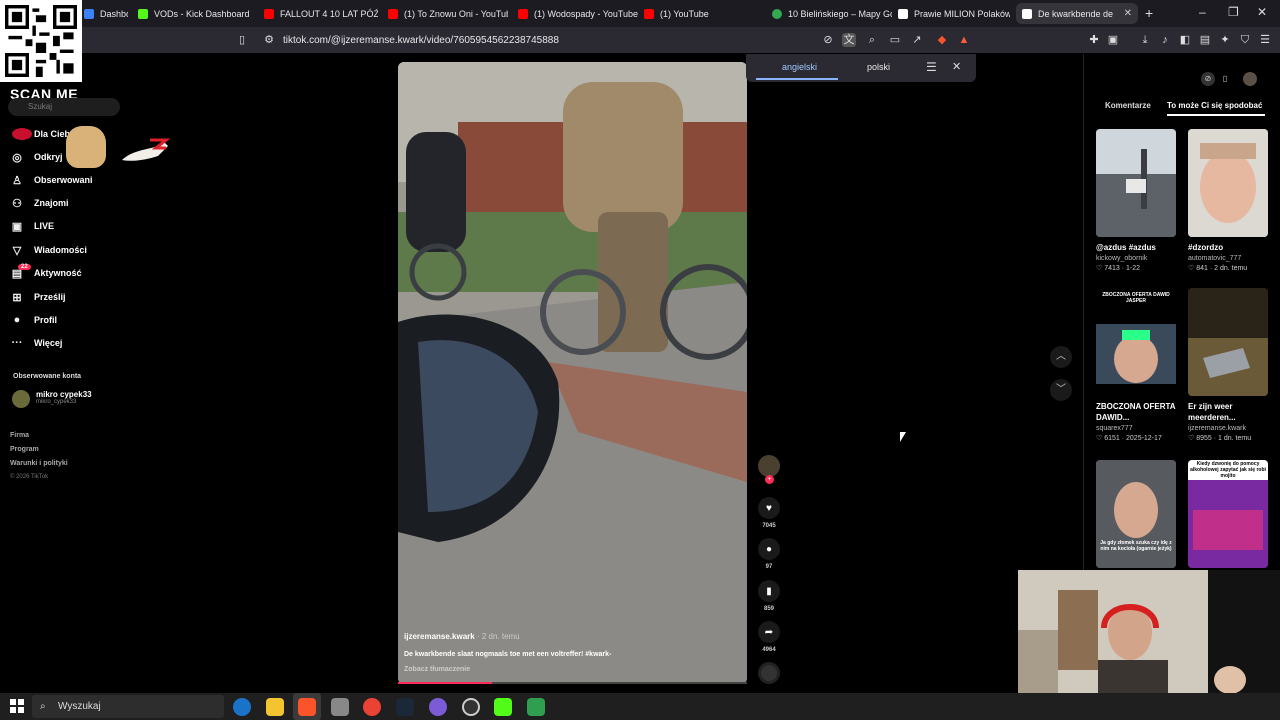 This screenshot has height=720, width=1280. What do you see at coordinates (1113, 40) in the screenshot?
I see `wallet-icon: ▣` at bounding box center [1113, 40].